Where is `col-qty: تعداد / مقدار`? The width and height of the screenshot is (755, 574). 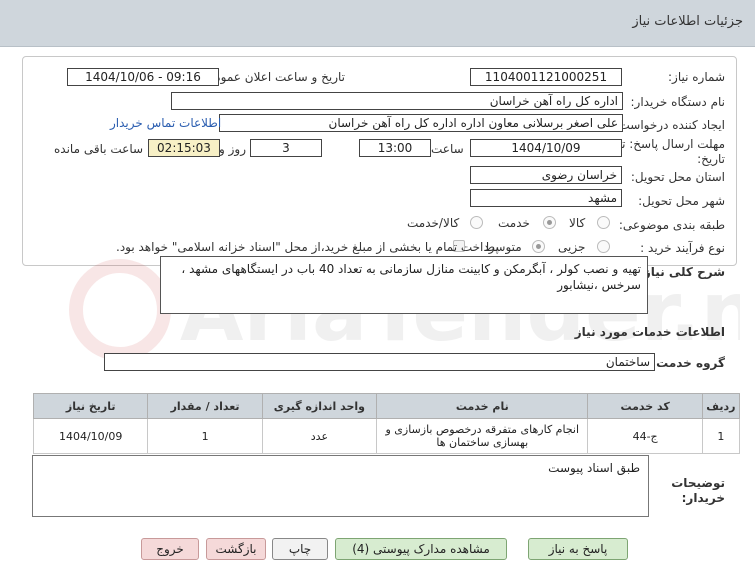 col-qty: تعداد / مقدار is located at coordinates (205, 406).